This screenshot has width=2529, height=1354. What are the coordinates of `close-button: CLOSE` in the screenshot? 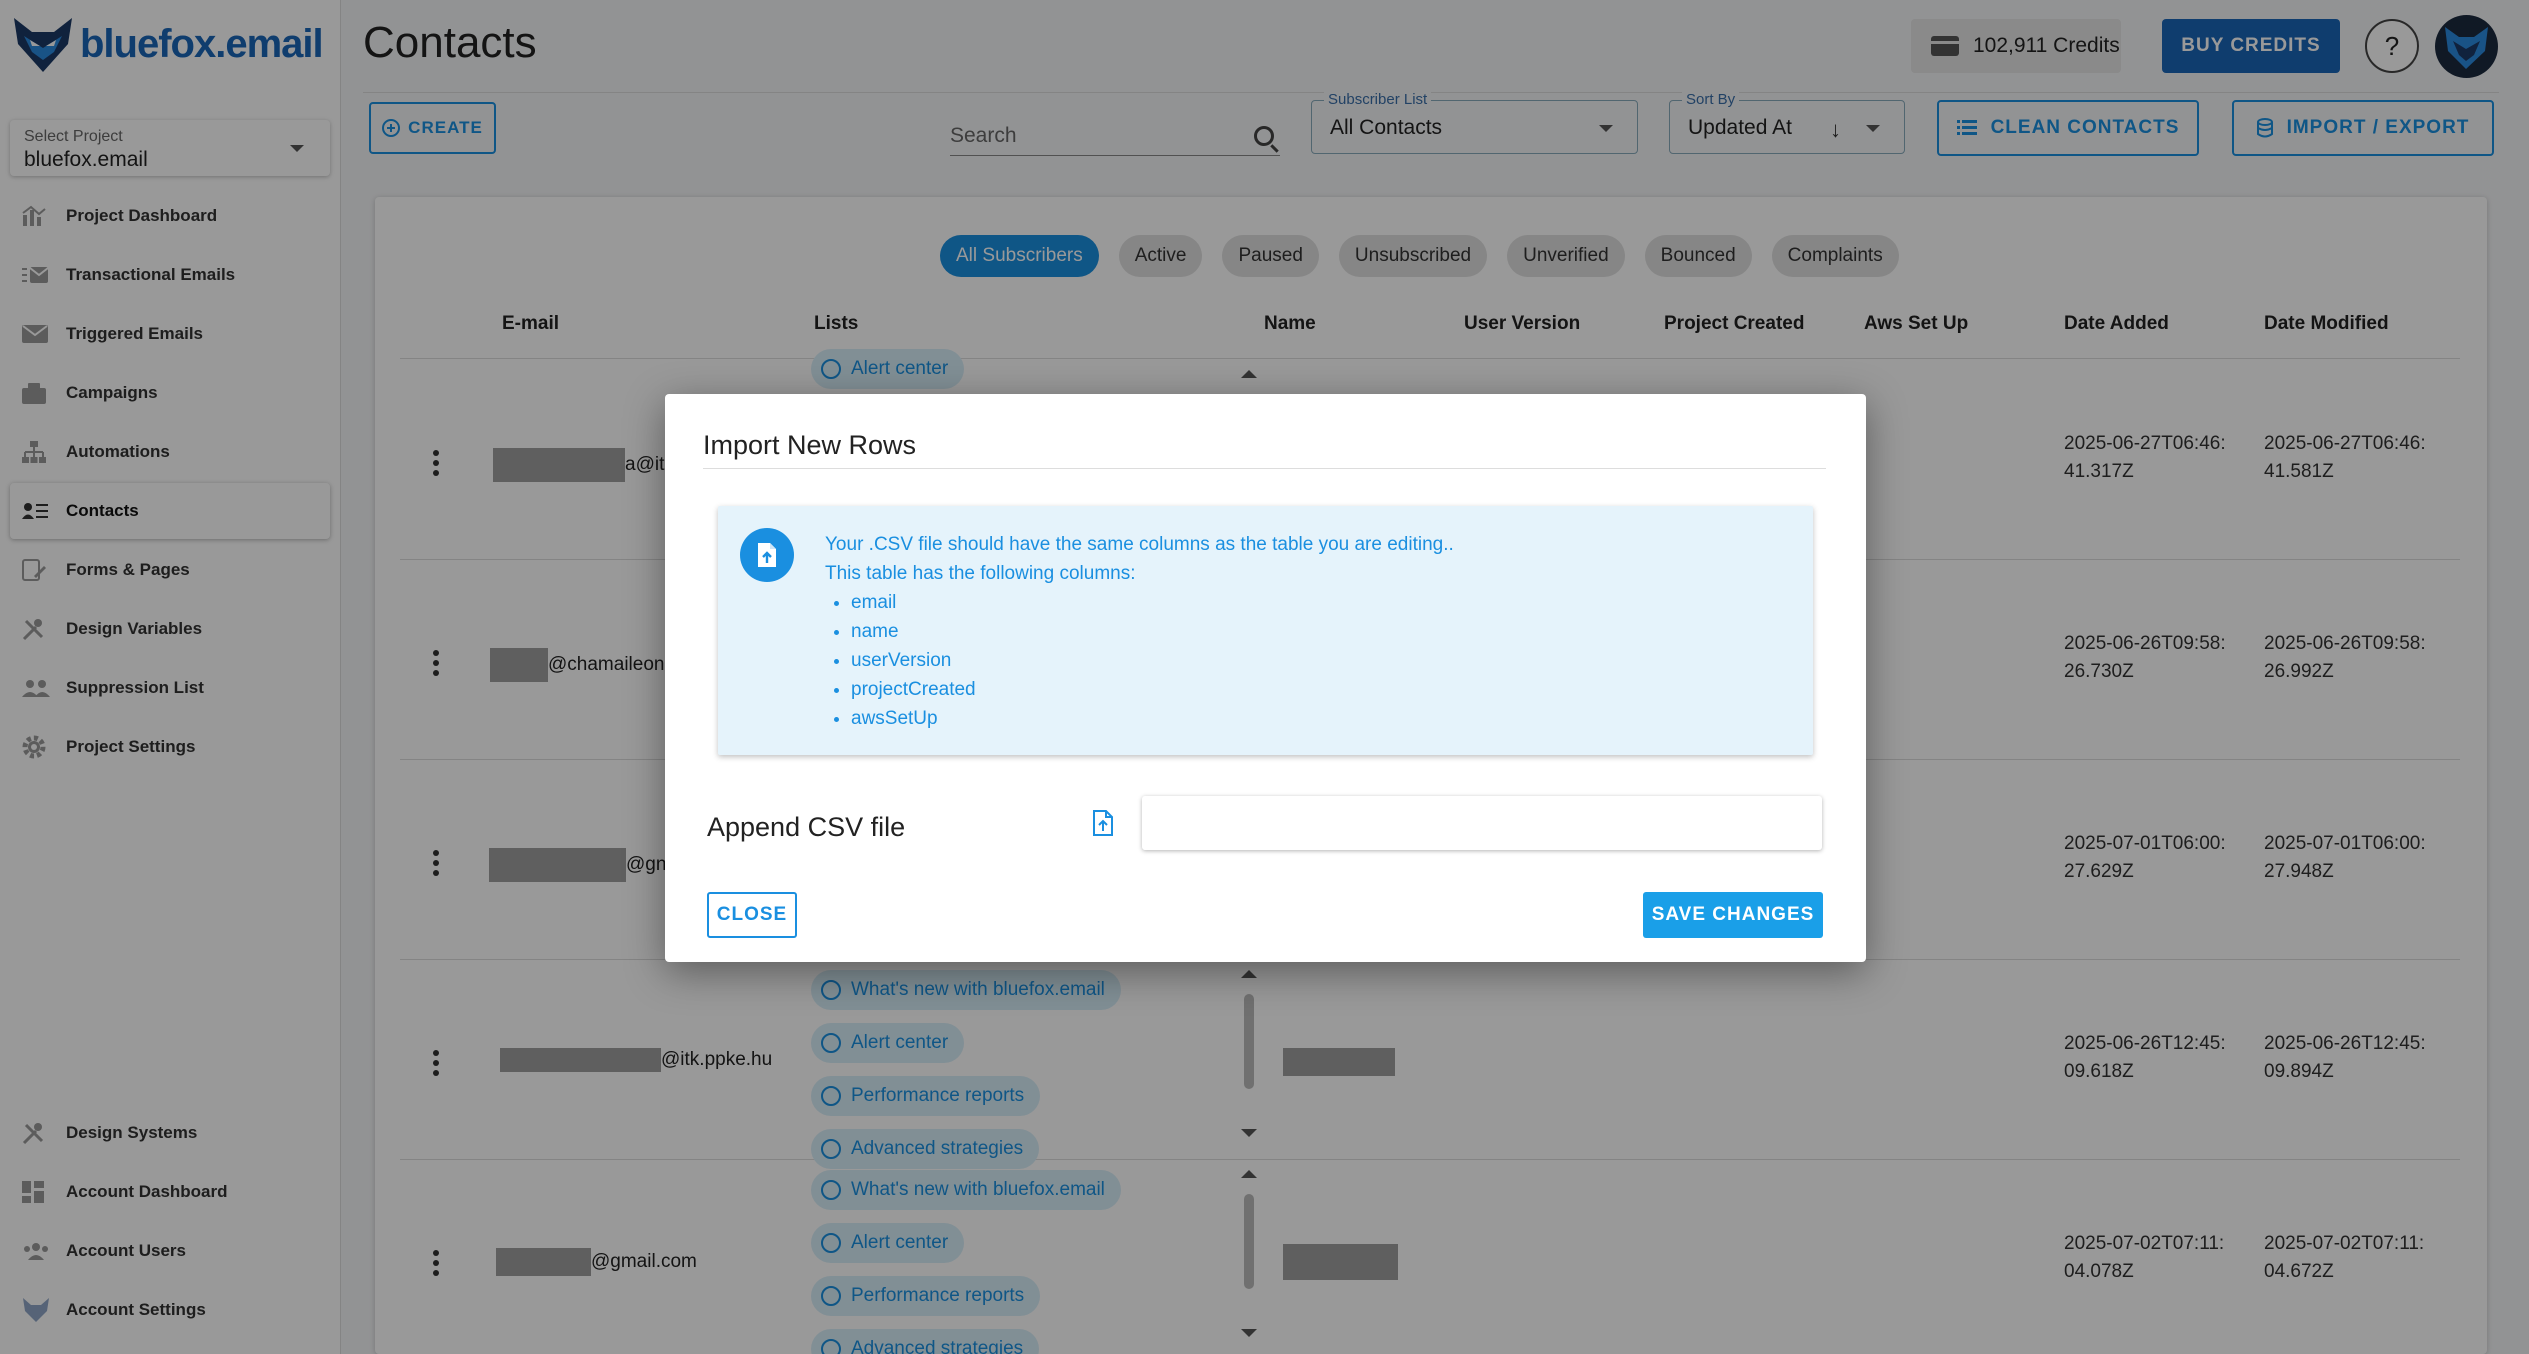 It's located at (752, 915).